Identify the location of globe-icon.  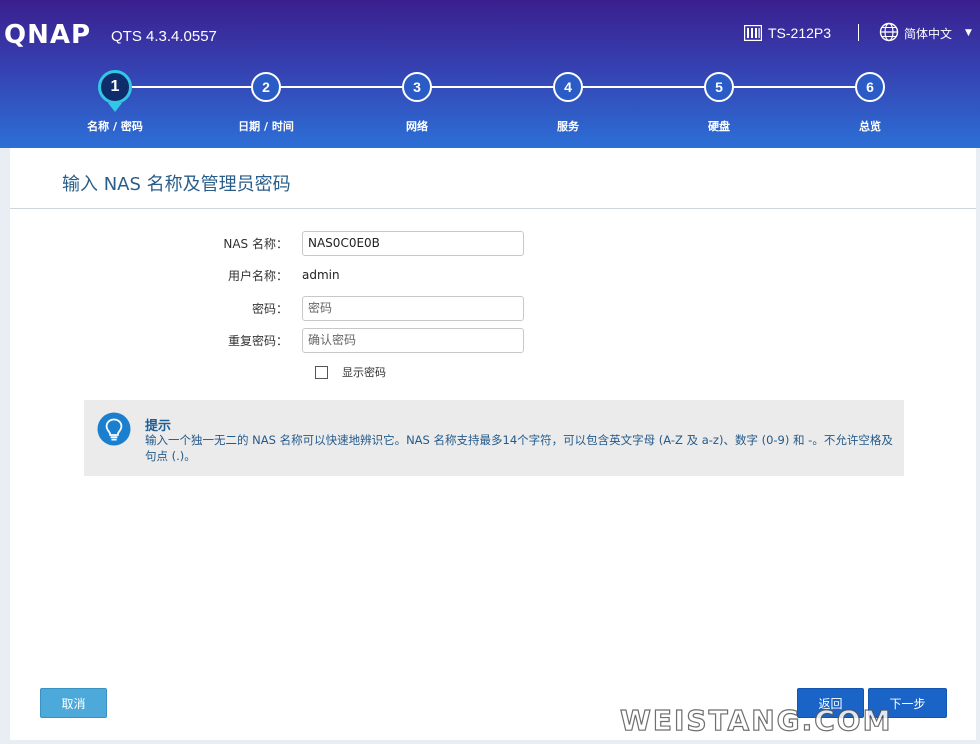
(889, 33).